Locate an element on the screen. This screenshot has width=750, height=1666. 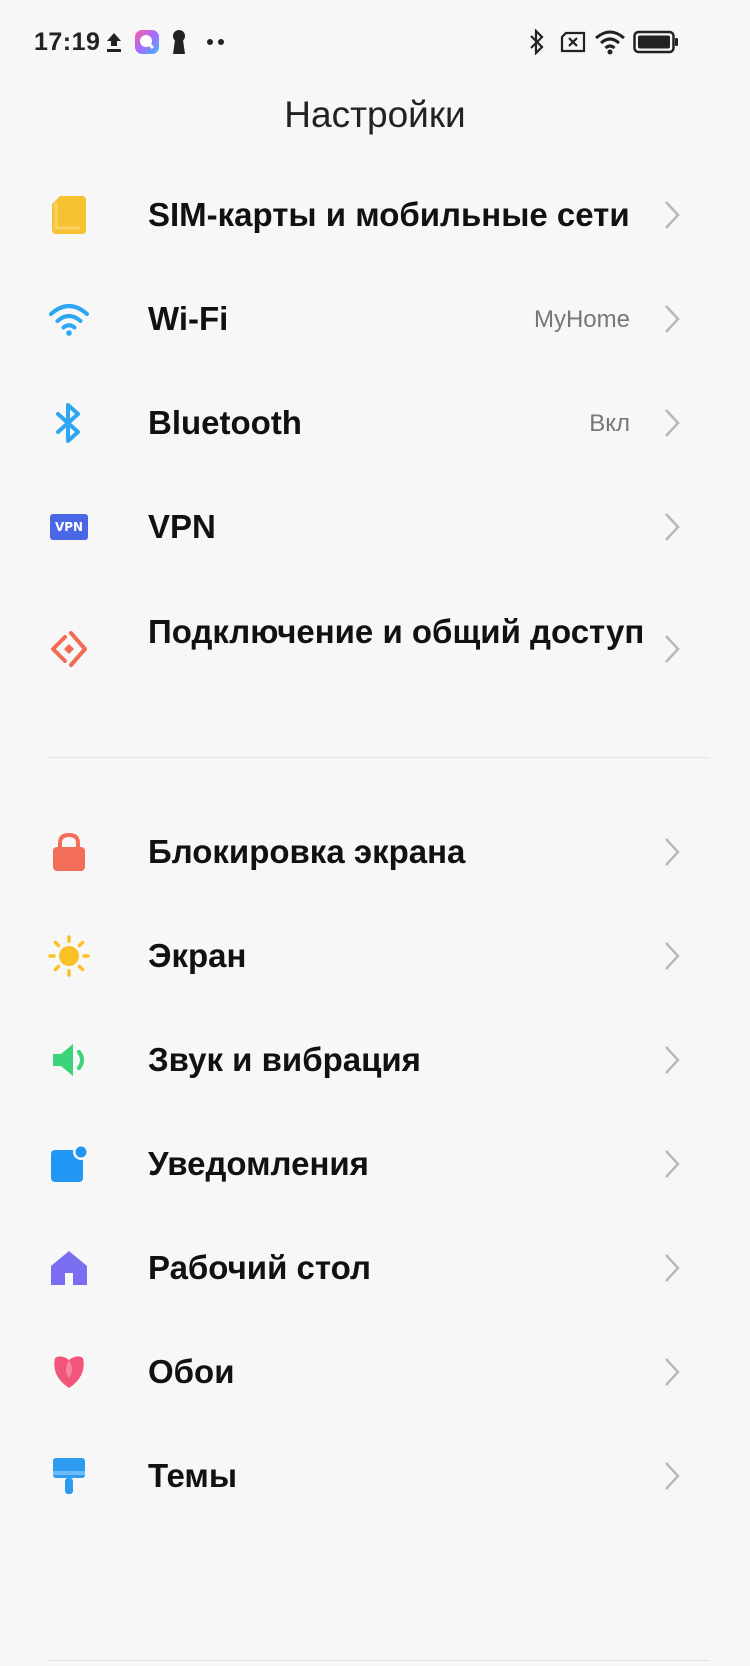
display-label: Экран is located at coordinates (197, 955).